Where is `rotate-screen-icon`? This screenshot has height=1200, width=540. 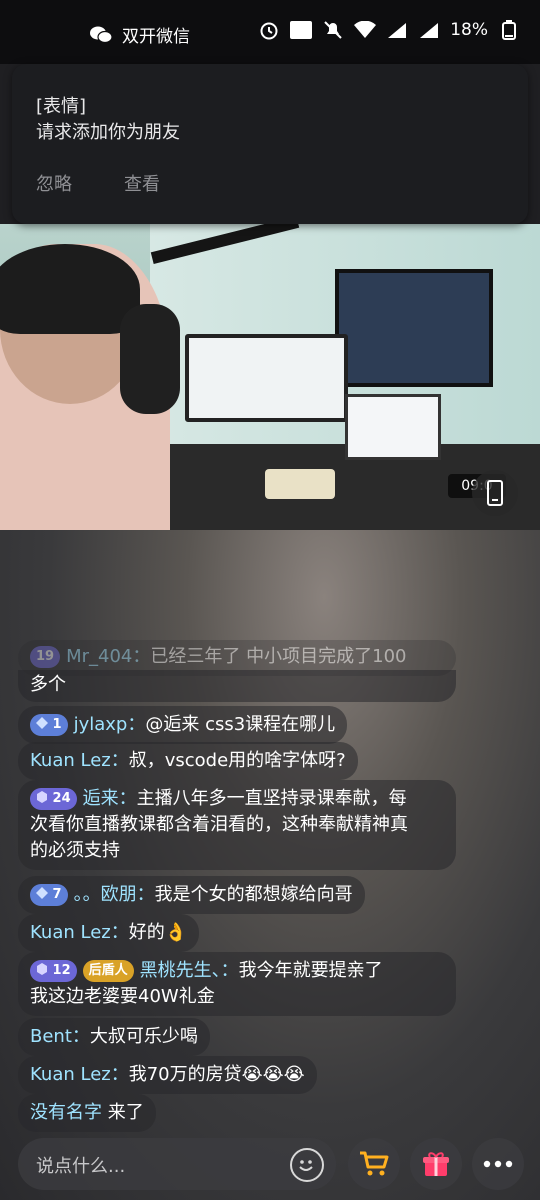
rotate-screen-icon is located at coordinates (495, 493).